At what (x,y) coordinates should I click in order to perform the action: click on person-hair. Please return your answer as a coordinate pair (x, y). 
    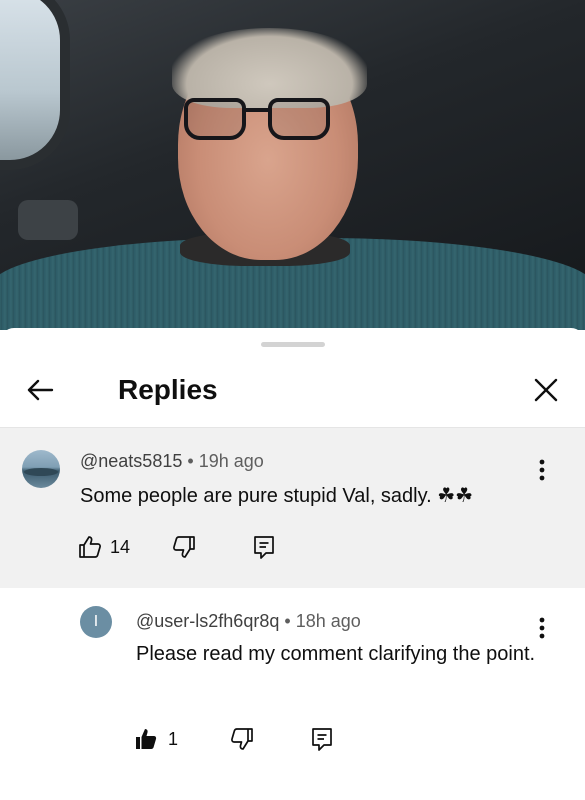
    Looking at the image, I should click on (269, 68).